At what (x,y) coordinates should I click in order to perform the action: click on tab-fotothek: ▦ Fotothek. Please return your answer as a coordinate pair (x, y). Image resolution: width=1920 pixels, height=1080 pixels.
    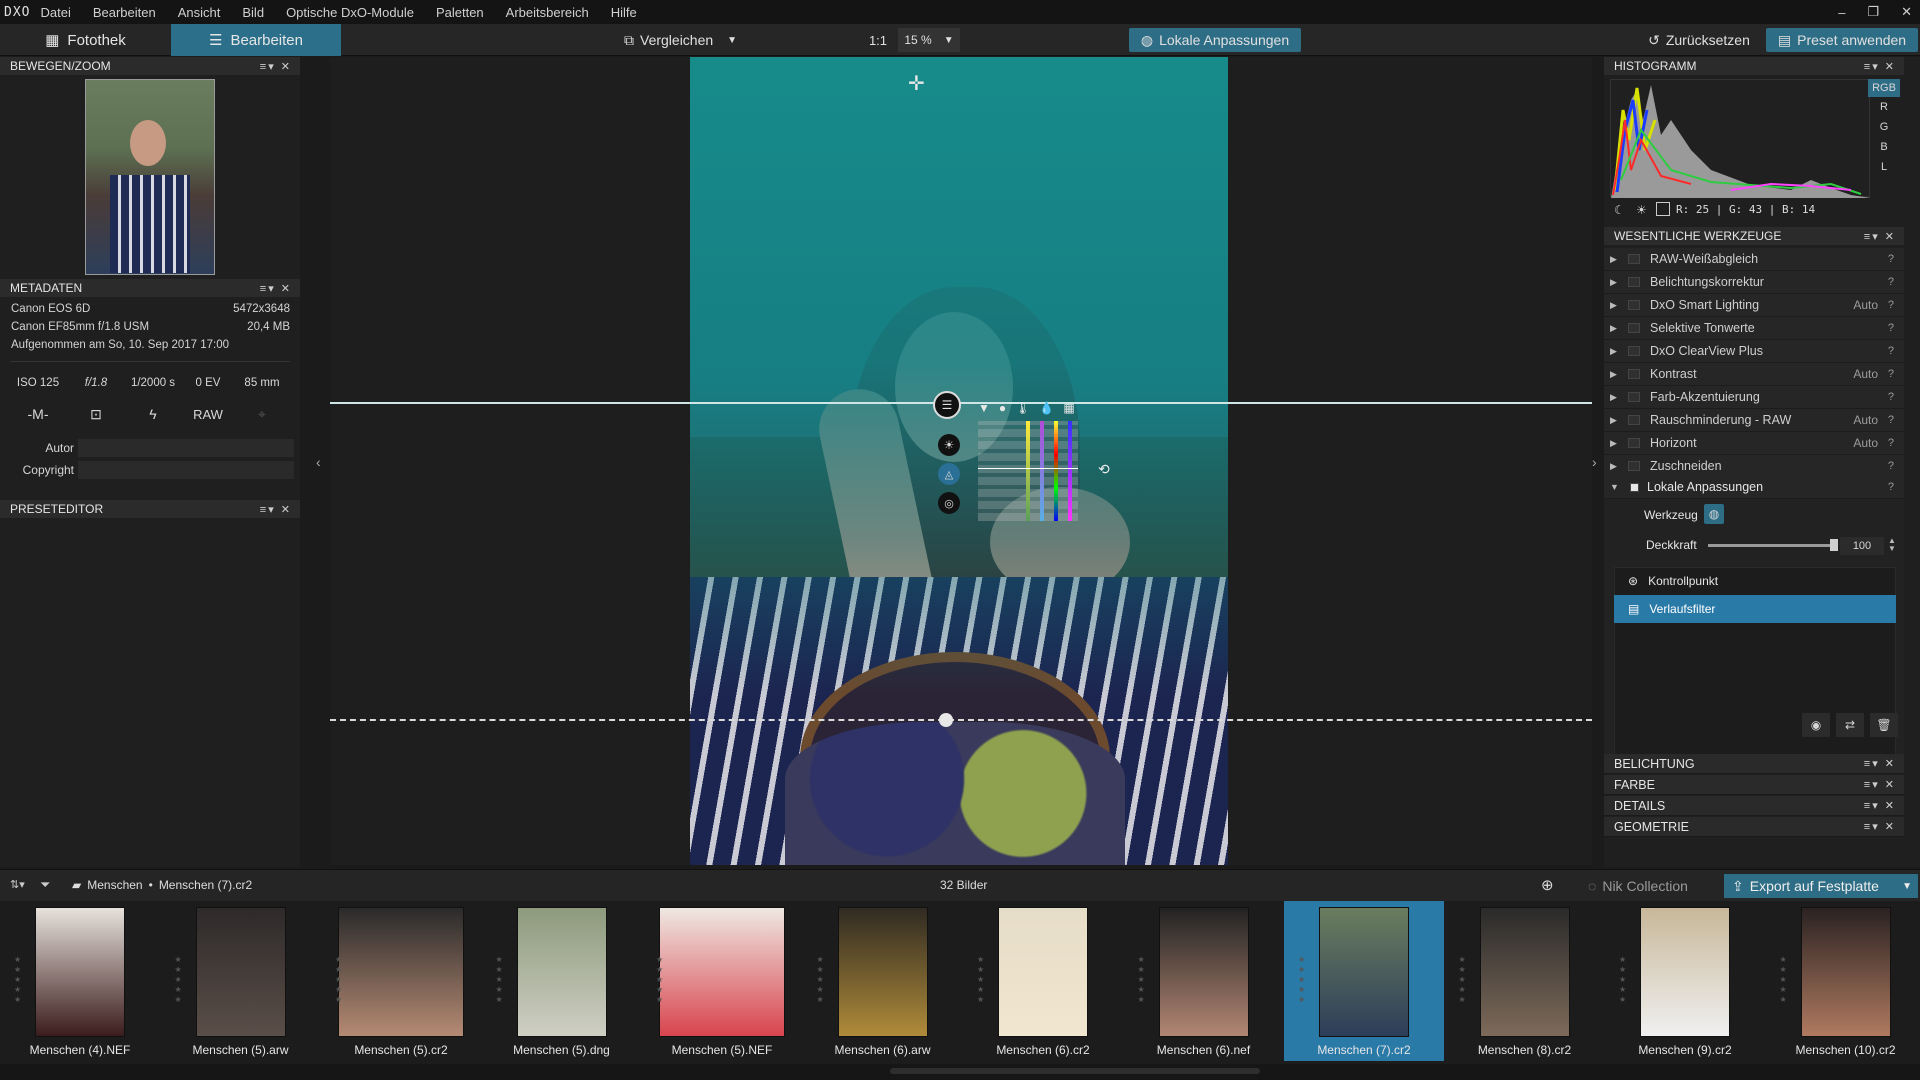
    Looking at the image, I should click on (85, 40).